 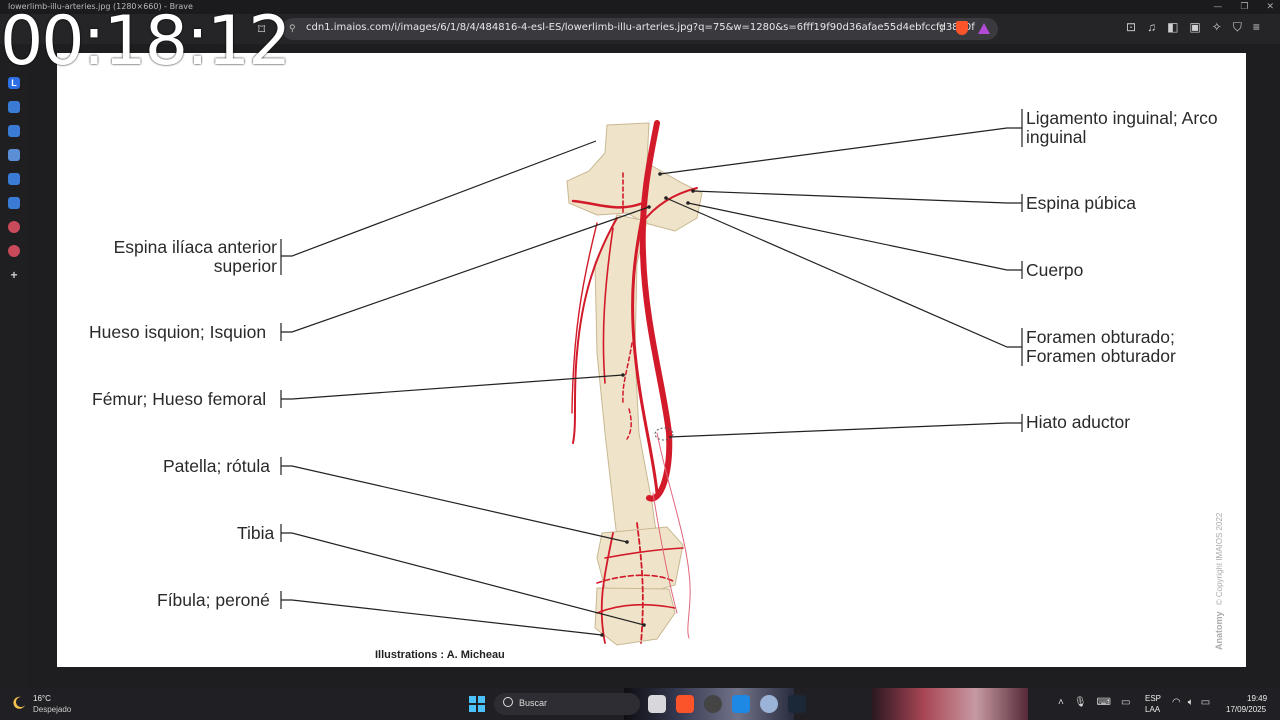 I want to click on imaios-watermark: Anatomy © Copyright IMAIOS 2022, so click(x=1219, y=581).